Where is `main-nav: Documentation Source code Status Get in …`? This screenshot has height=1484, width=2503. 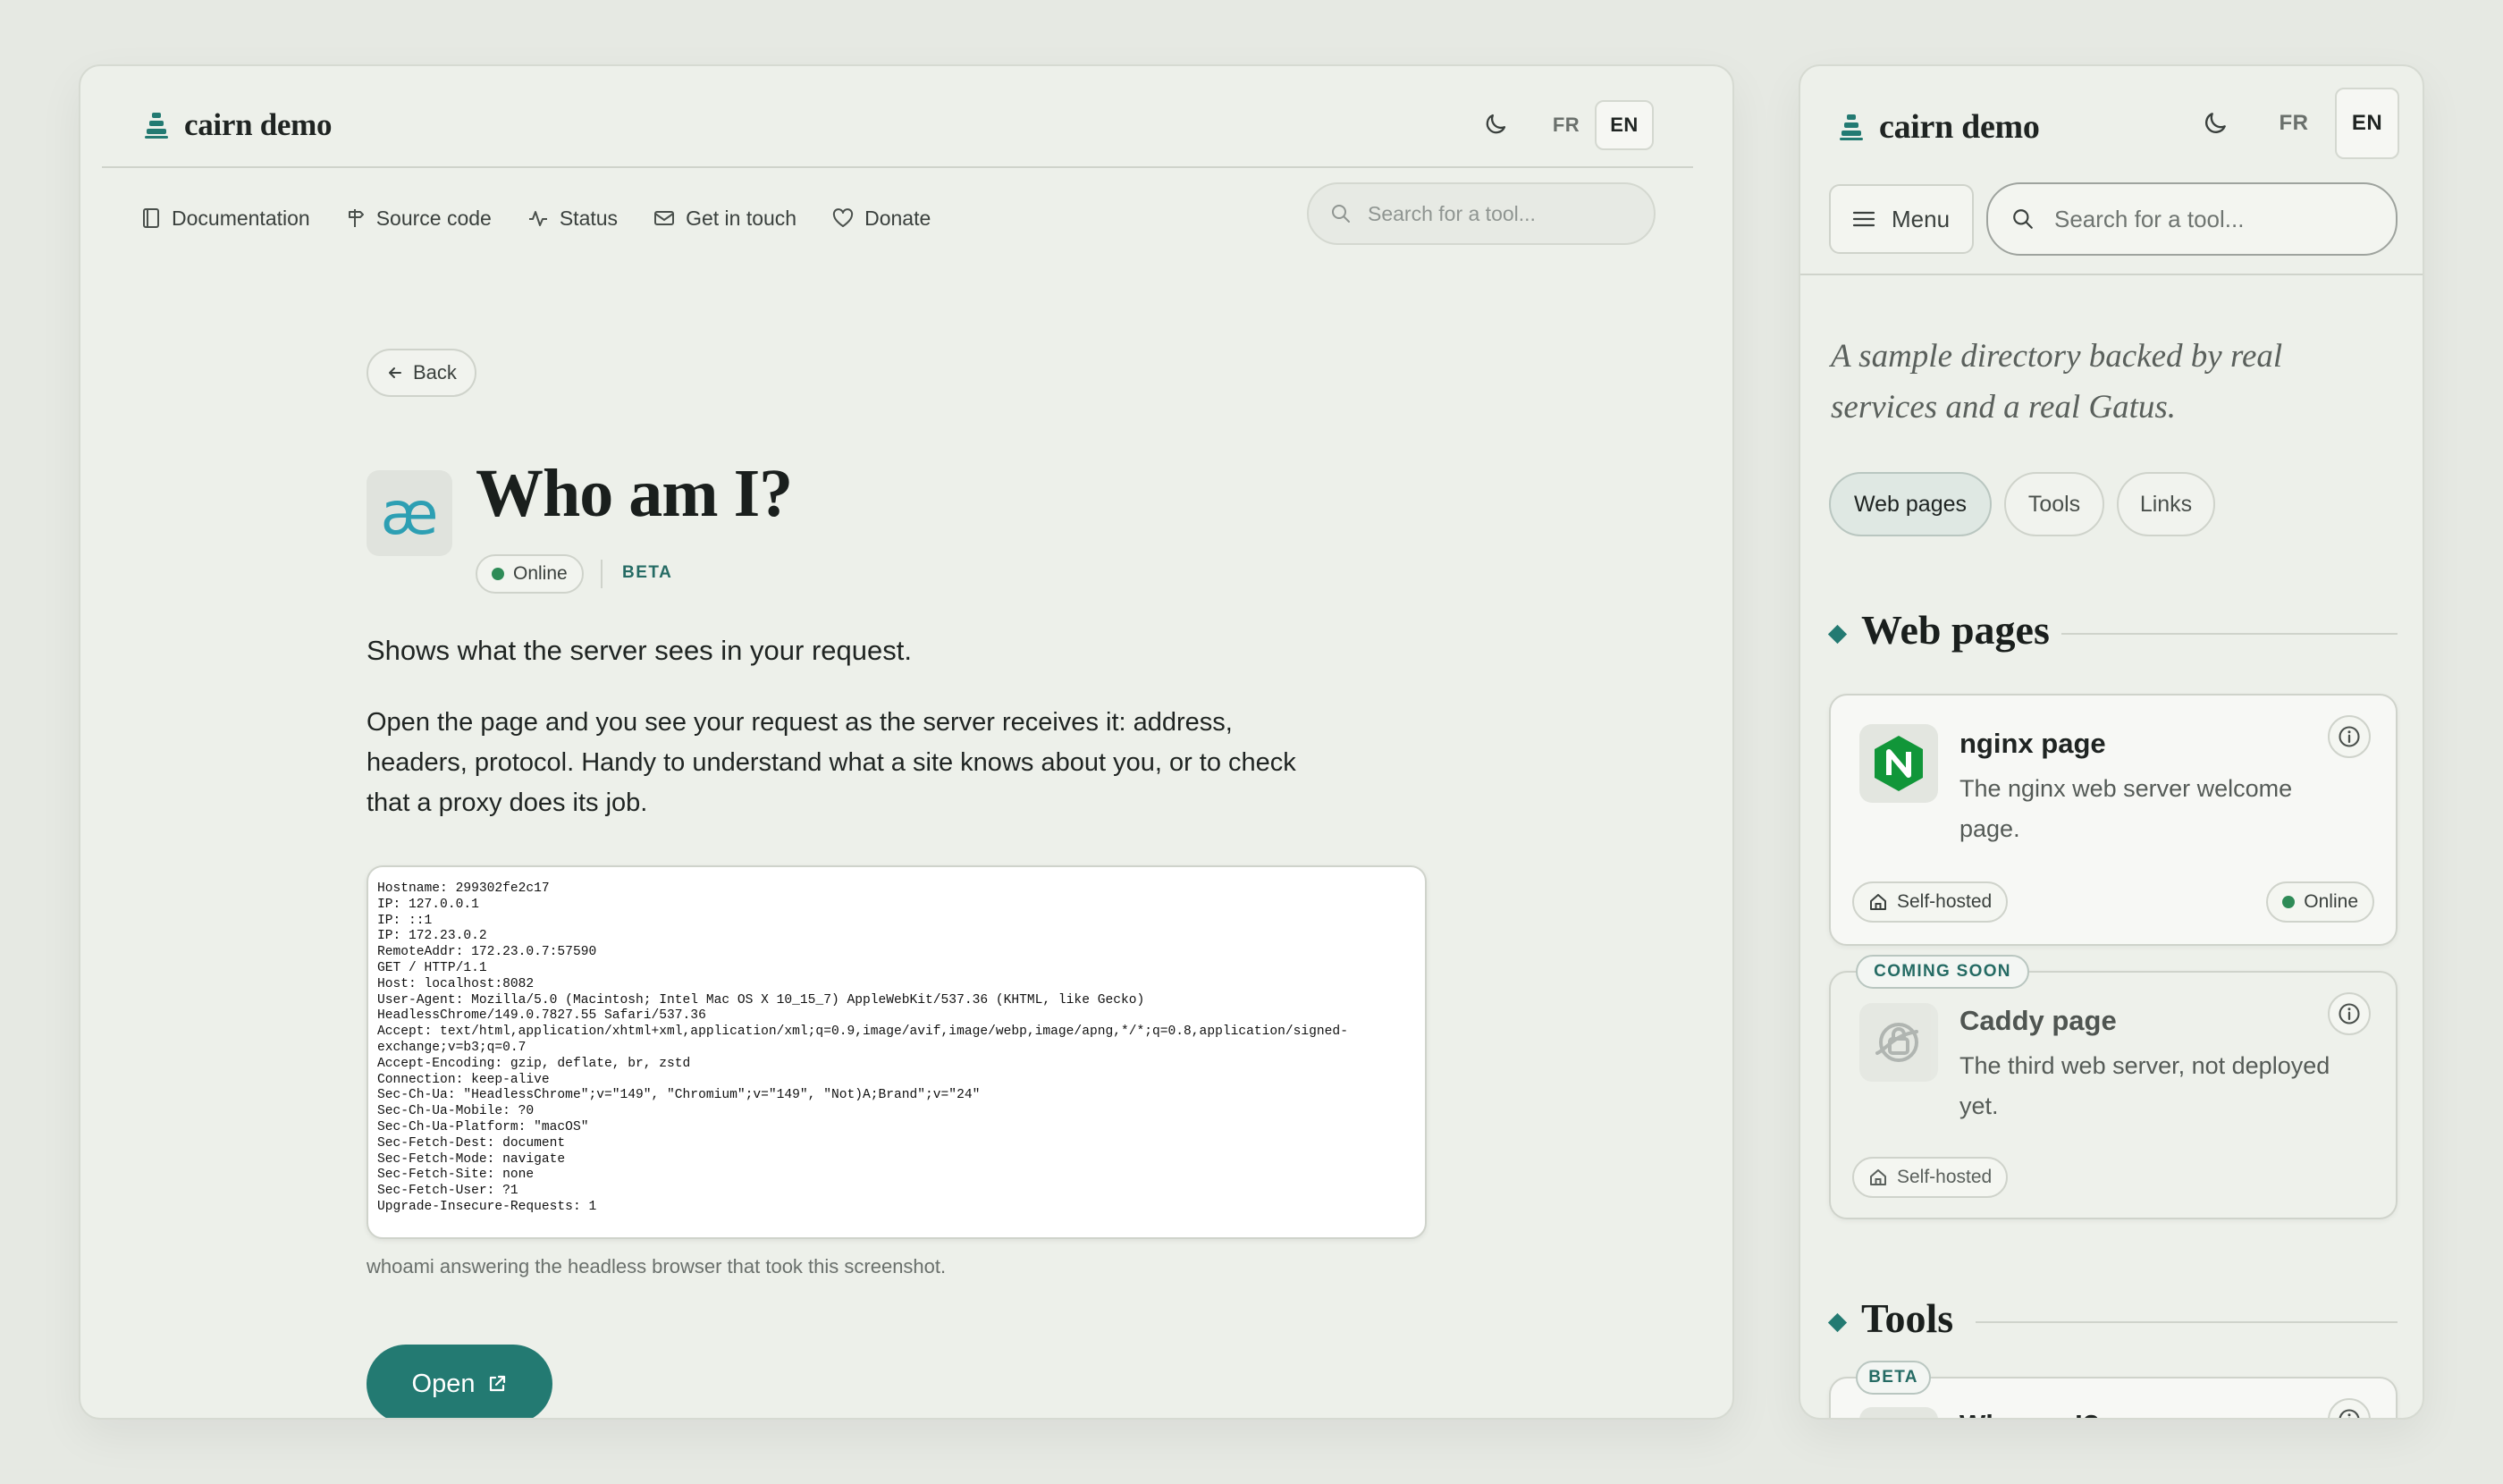 main-nav: Documentation Source code Status Get in … is located at coordinates (536, 218).